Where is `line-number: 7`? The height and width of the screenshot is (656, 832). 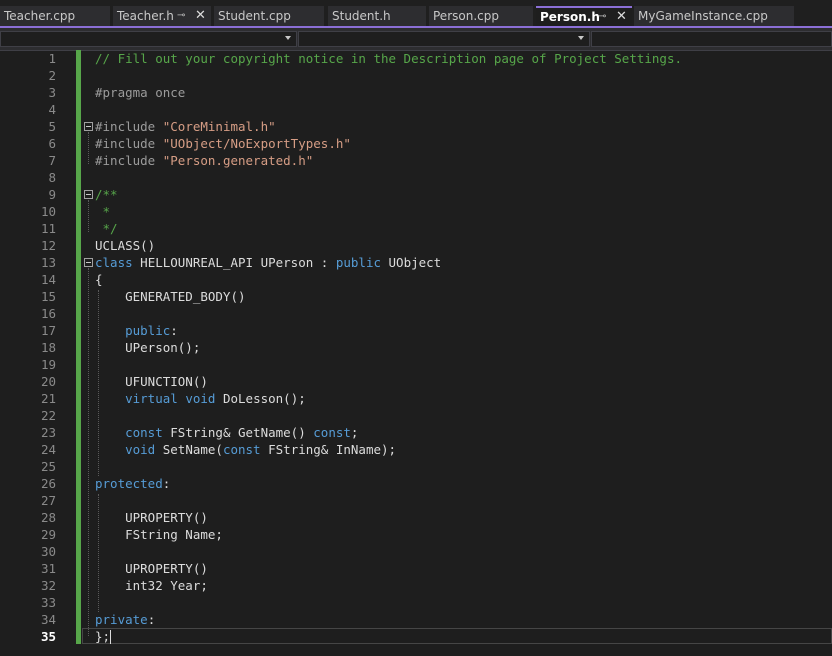
line-number: 7 is located at coordinates (52, 160).